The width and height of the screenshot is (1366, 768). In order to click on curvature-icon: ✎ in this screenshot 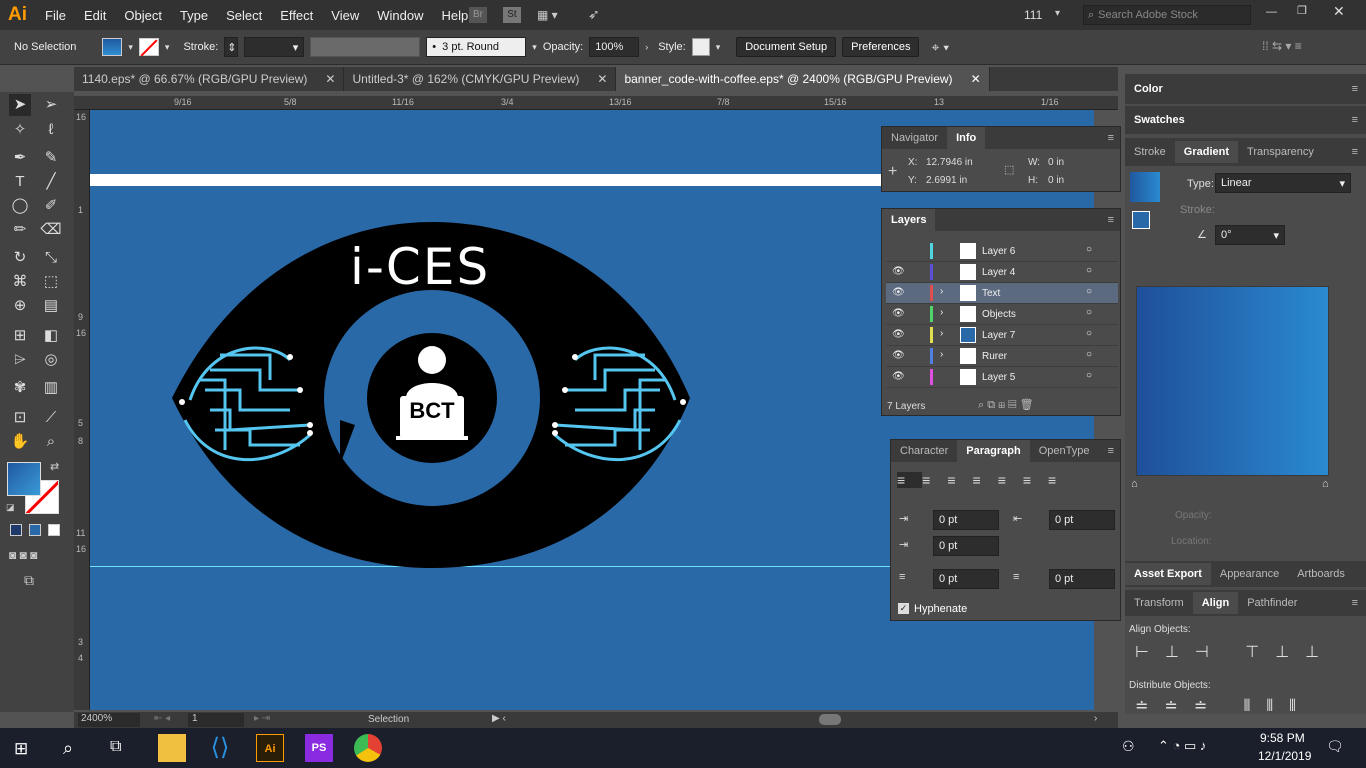, I will do `click(51, 158)`.